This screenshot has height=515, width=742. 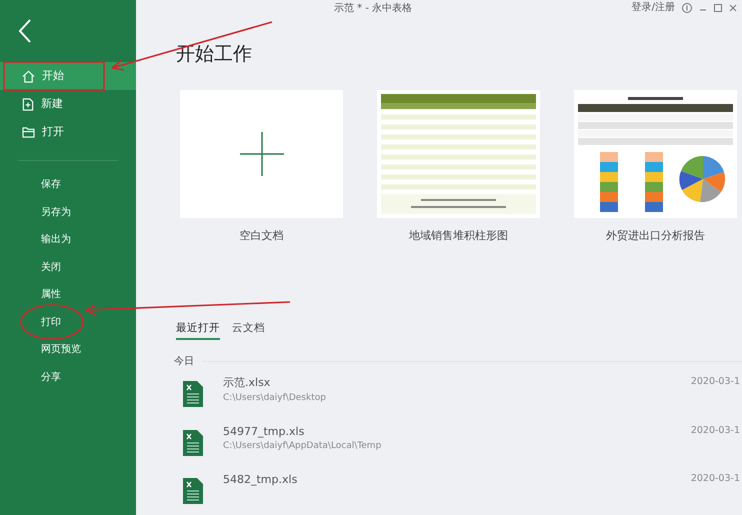 What do you see at coordinates (260, 480) in the screenshot?
I see `file-name: 5482_tmp.xls` at bounding box center [260, 480].